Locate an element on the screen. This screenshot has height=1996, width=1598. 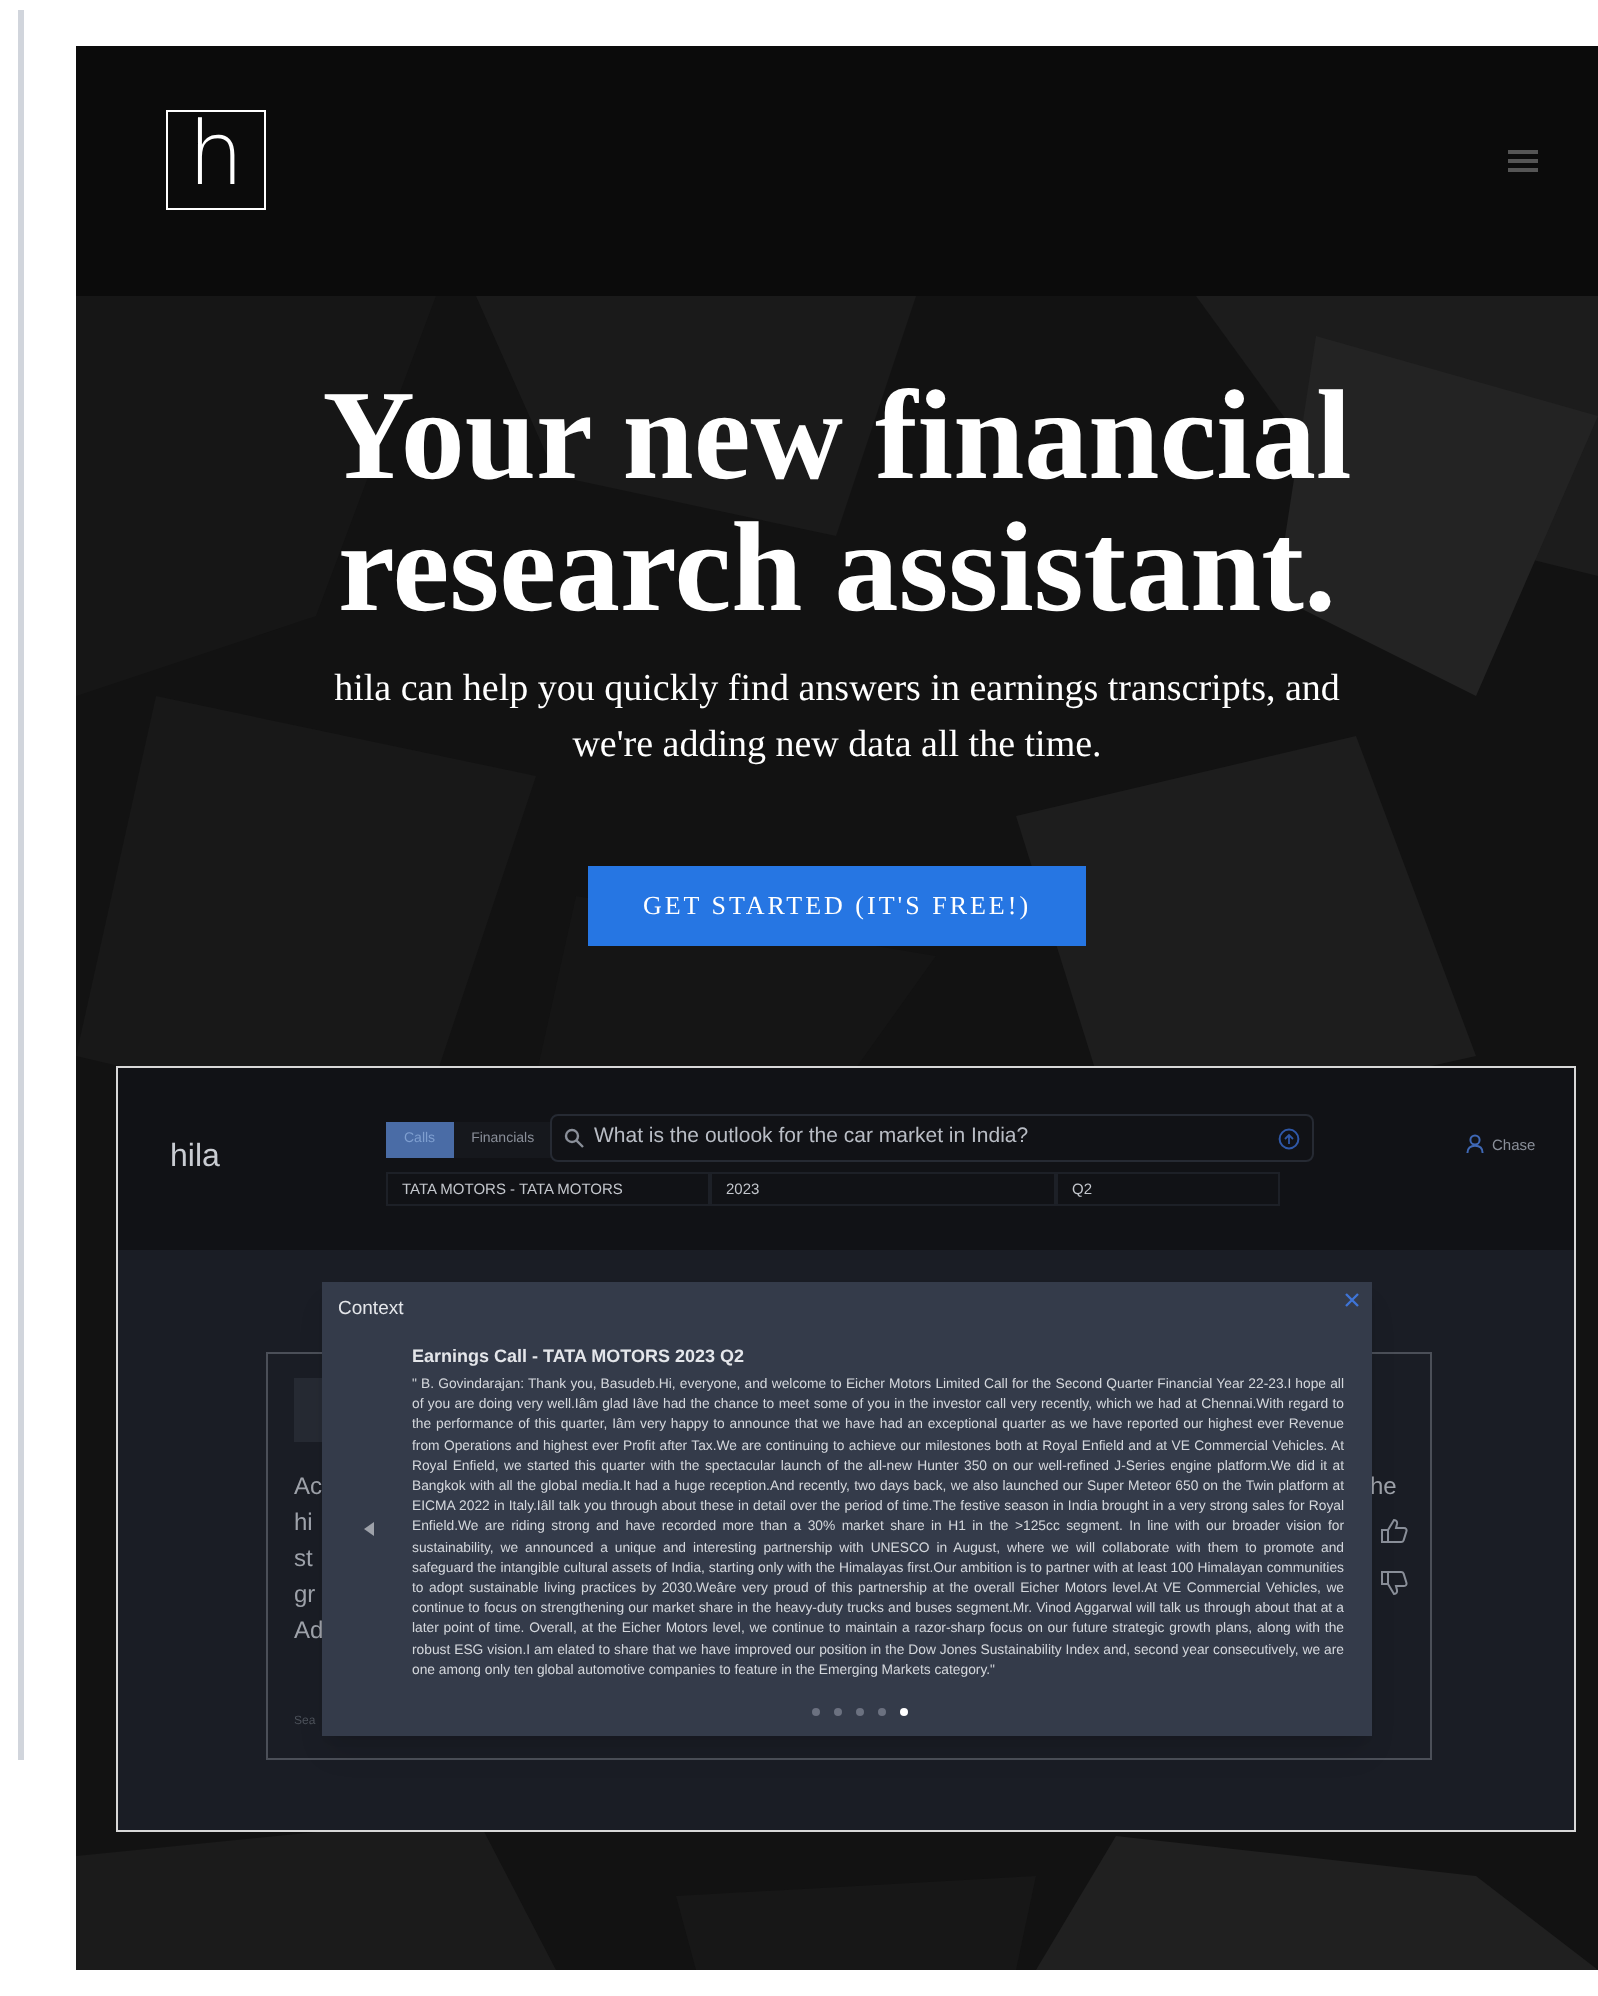
menu-icon is located at coordinates (1523, 161).